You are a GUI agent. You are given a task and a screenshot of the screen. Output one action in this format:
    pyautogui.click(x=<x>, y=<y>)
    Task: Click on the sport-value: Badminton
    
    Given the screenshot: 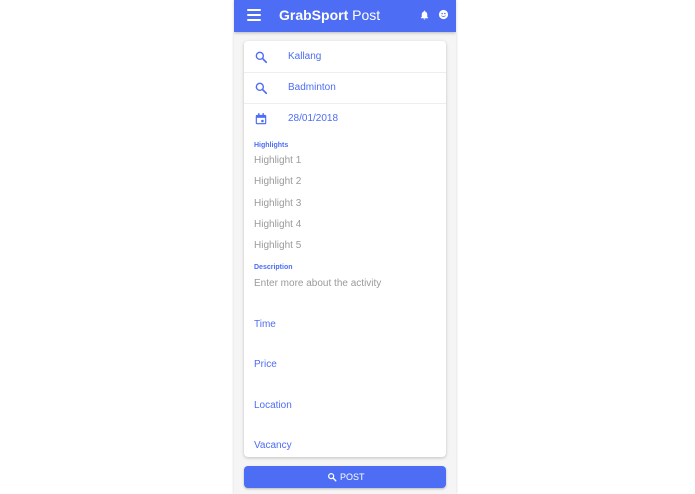 What is the action you would take?
    pyautogui.click(x=312, y=87)
    